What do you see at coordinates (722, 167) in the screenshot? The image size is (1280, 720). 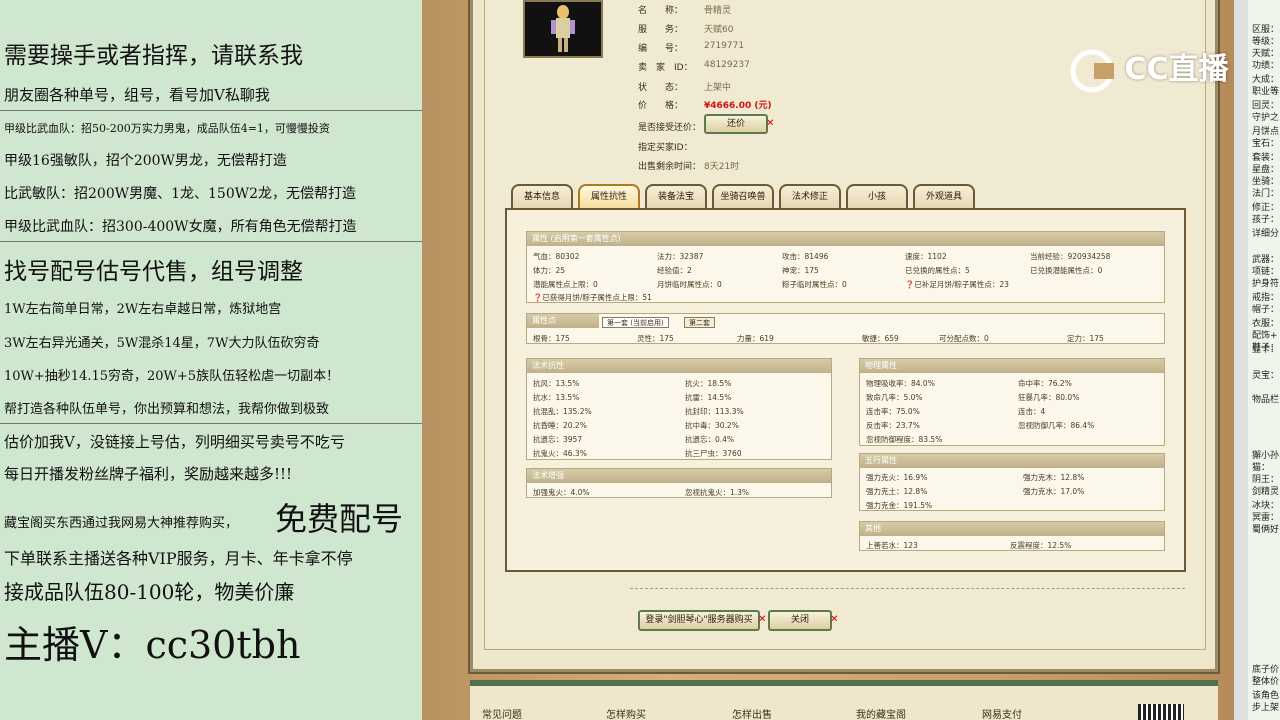 I see `time-value: 8天21时` at bounding box center [722, 167].